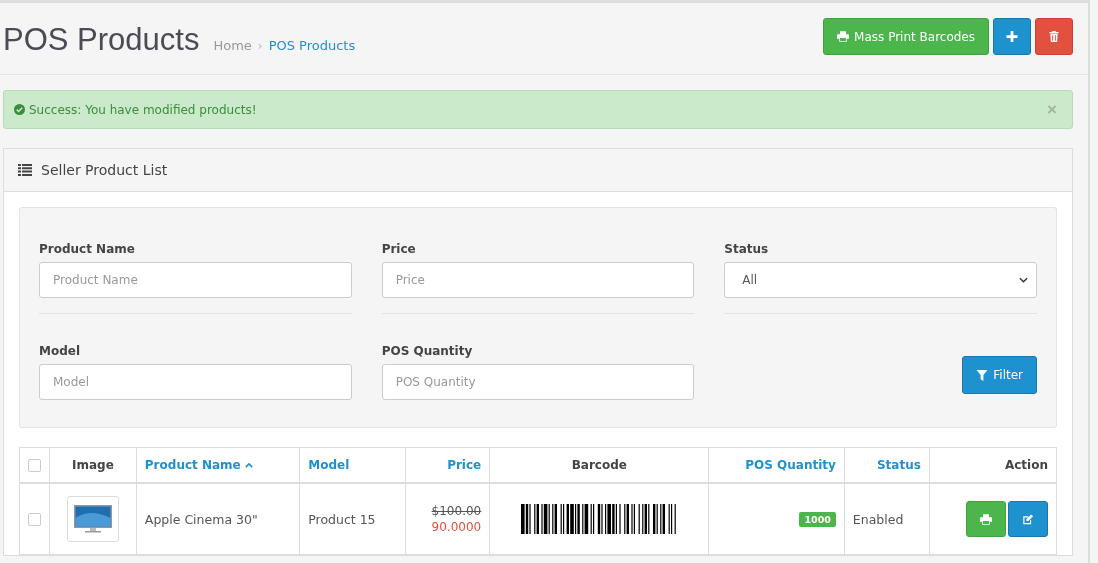  Describe the element at coordinates (19, 109) in the screenshot. I see `check-circle-icon` at that location.